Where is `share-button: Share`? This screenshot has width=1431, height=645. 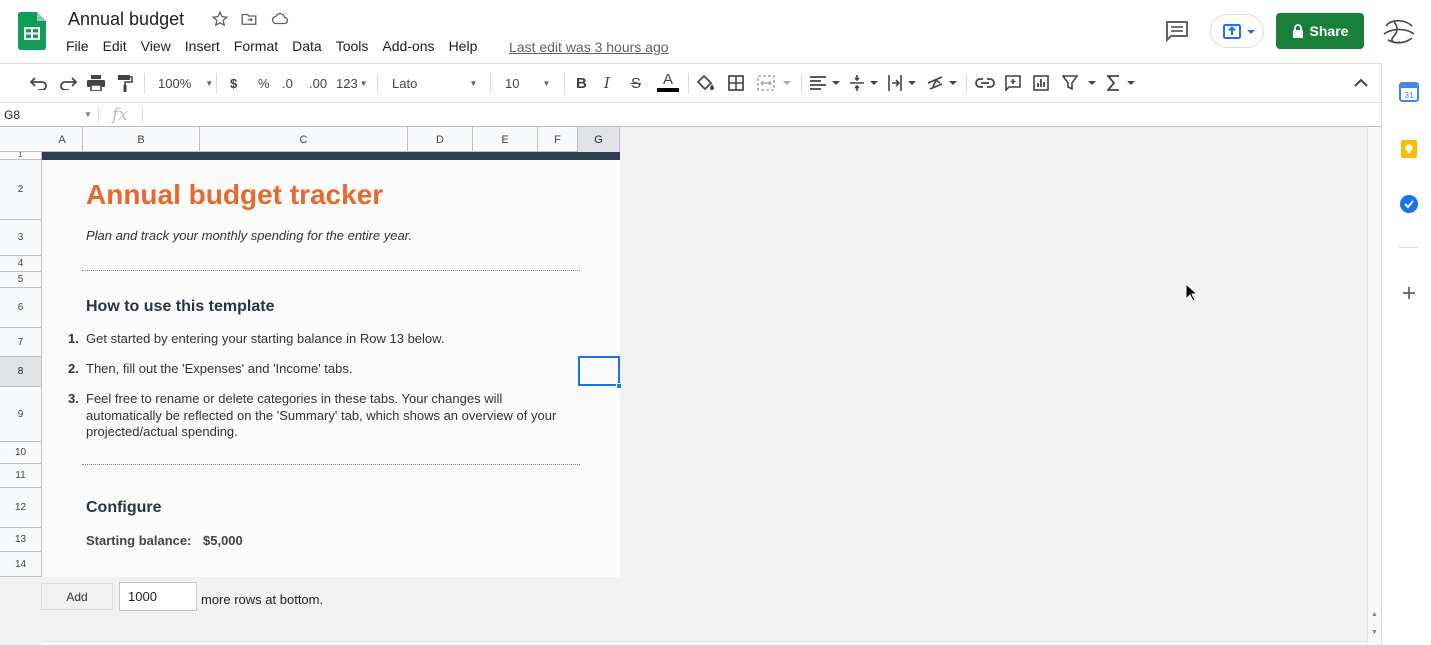 share-button: Share is located at coordinates (1320, 31).